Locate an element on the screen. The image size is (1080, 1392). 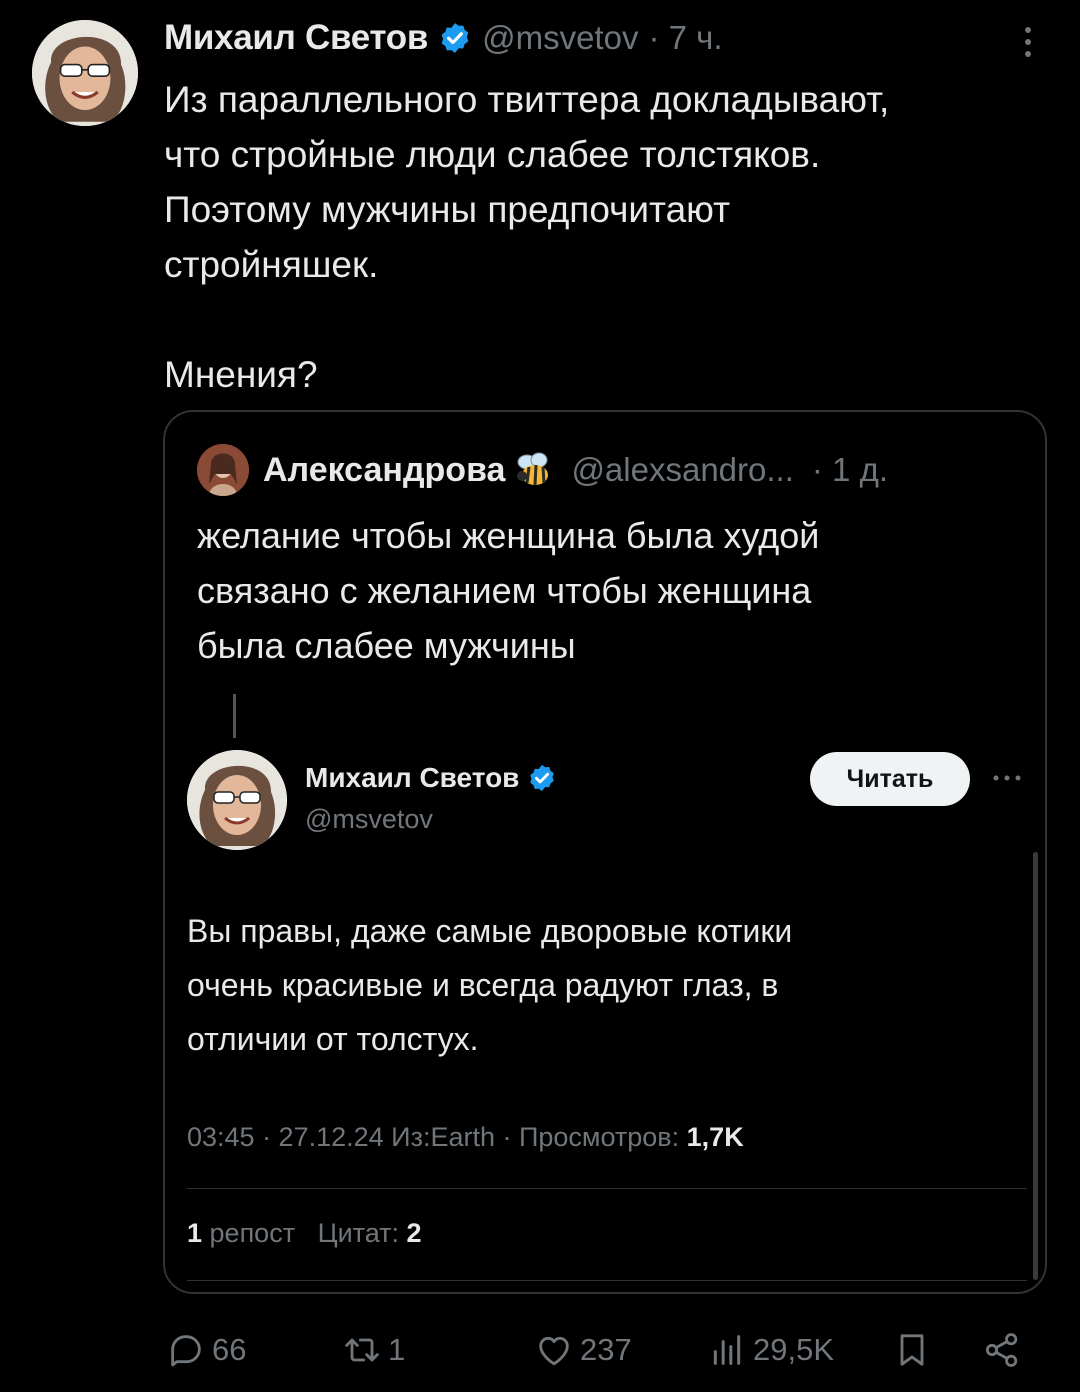
quoted-text-line: была слабее мужчины is located at coordinates (386, 645).